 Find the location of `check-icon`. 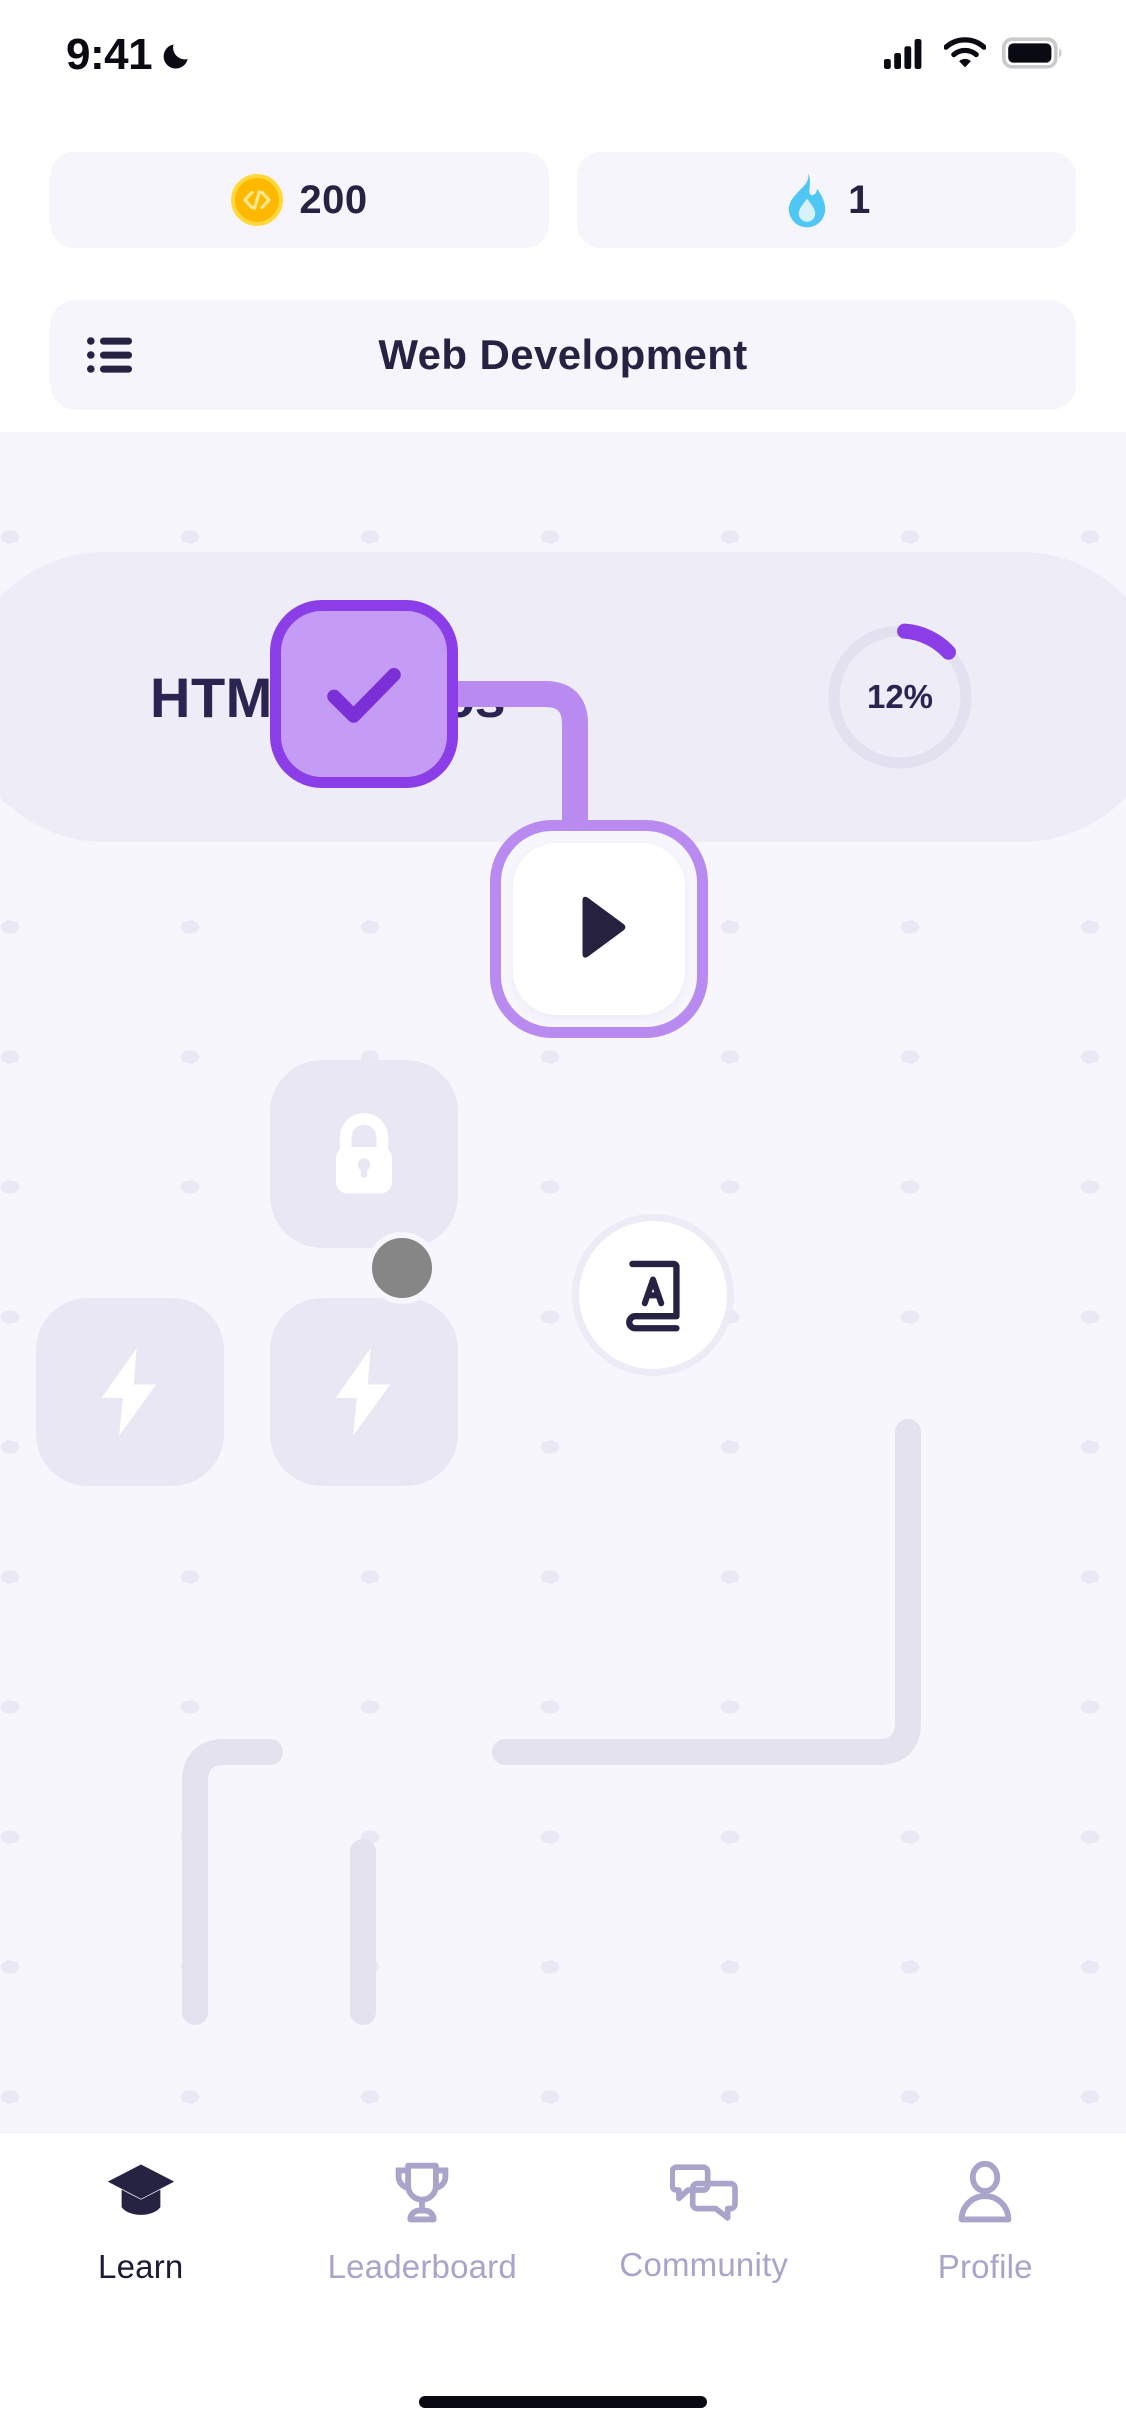

check-icon is located at coordinates (364, 695).